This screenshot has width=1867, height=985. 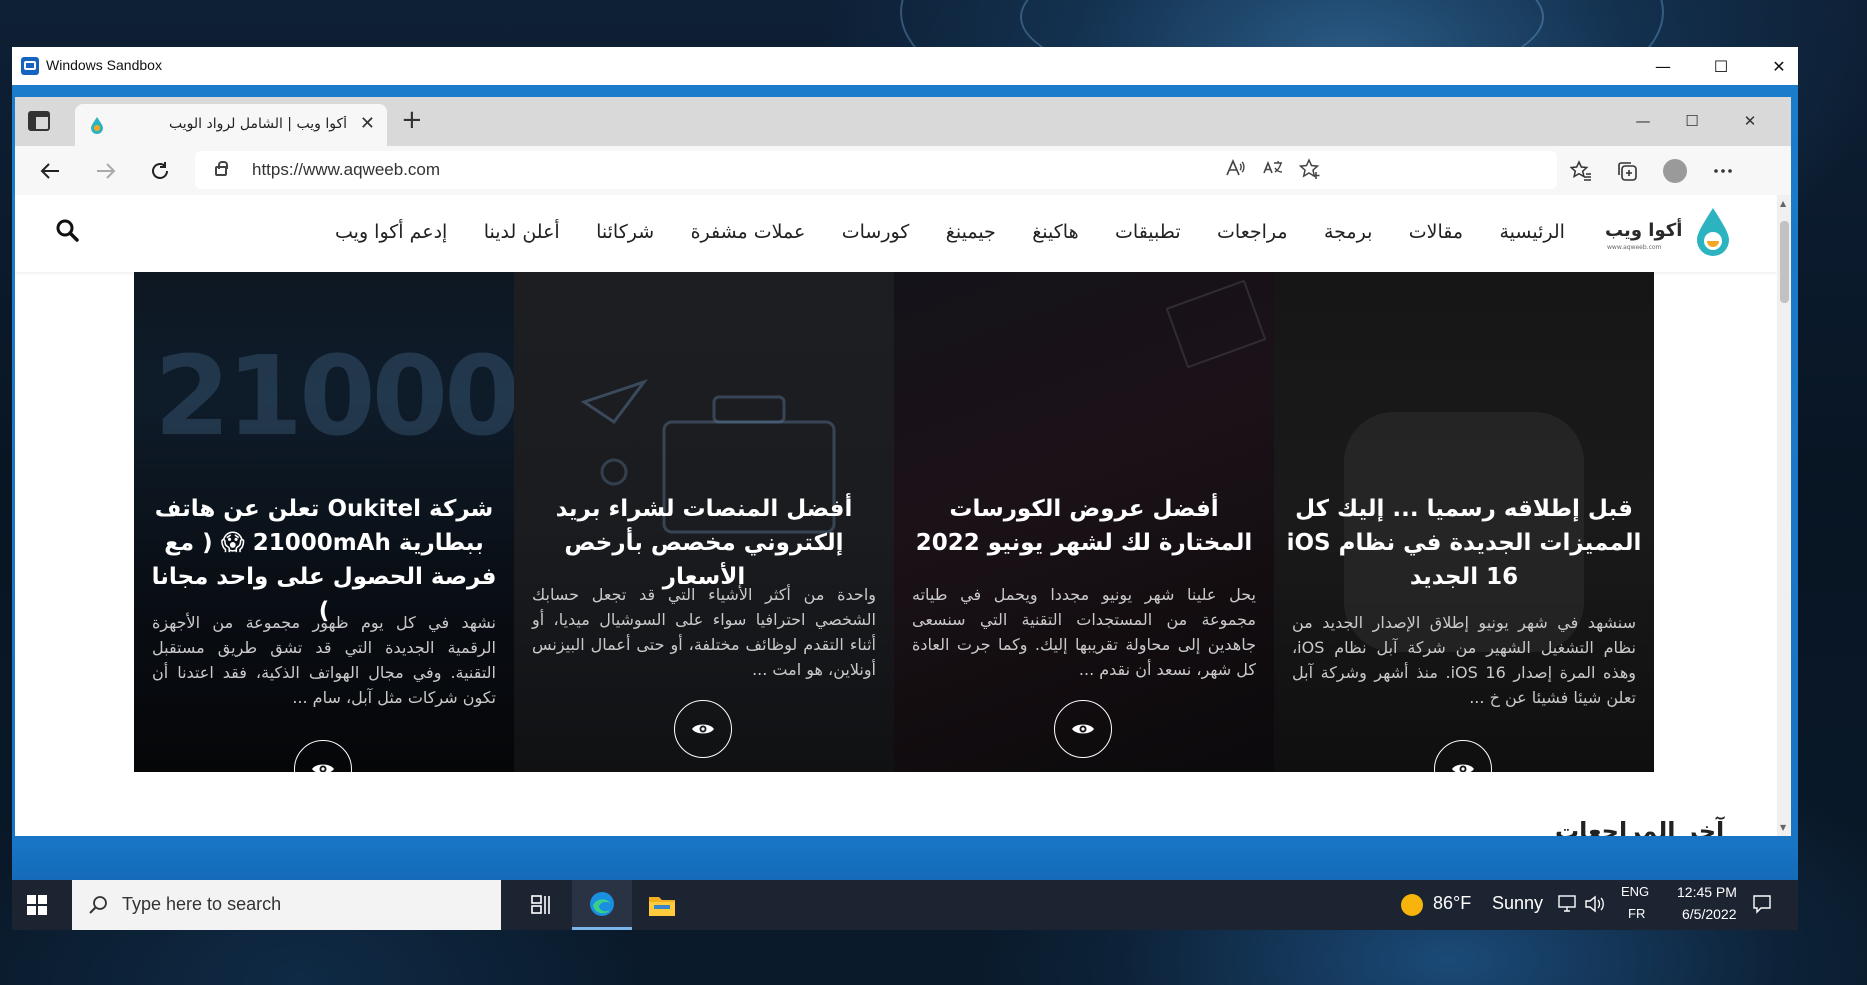 I want to click on edge-taskbar-icon, so click(x=602, y=905).